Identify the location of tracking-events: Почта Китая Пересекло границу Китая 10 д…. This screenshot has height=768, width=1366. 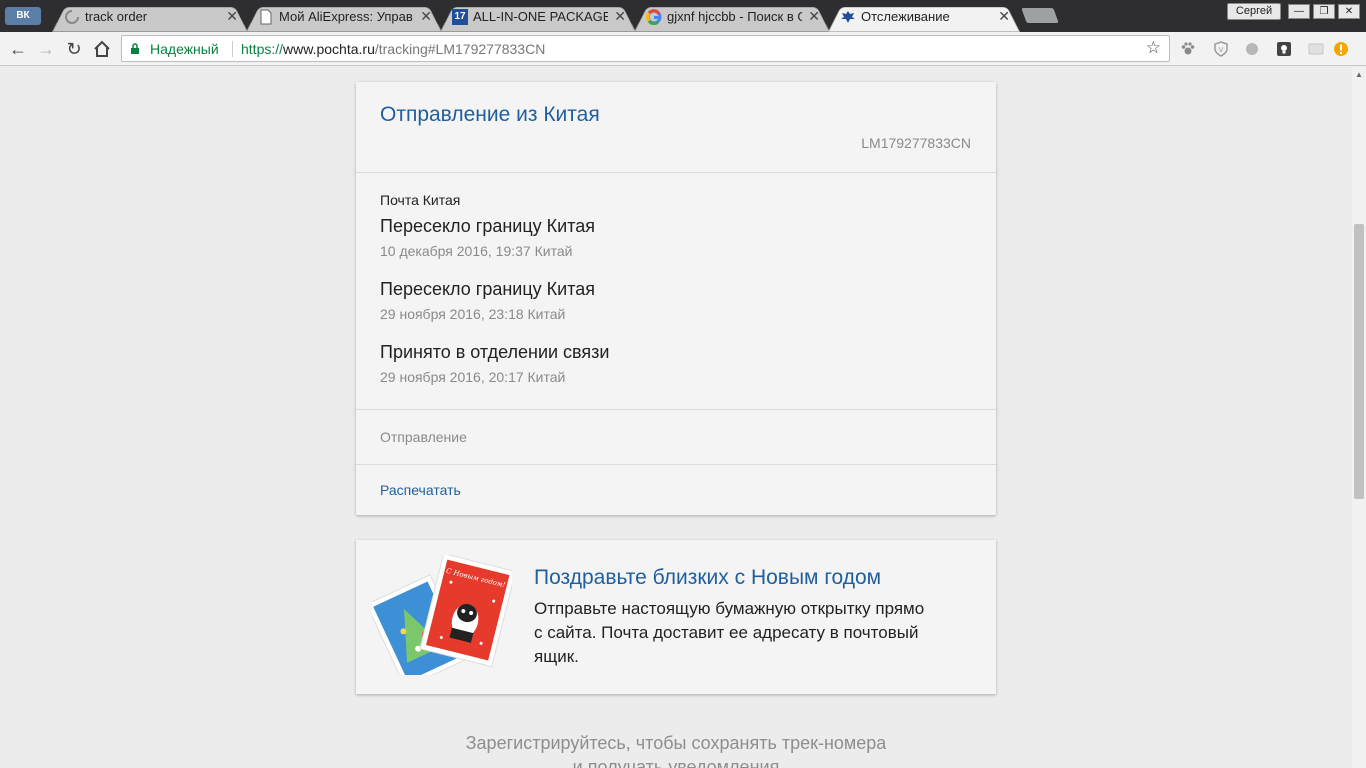
(676, 291).